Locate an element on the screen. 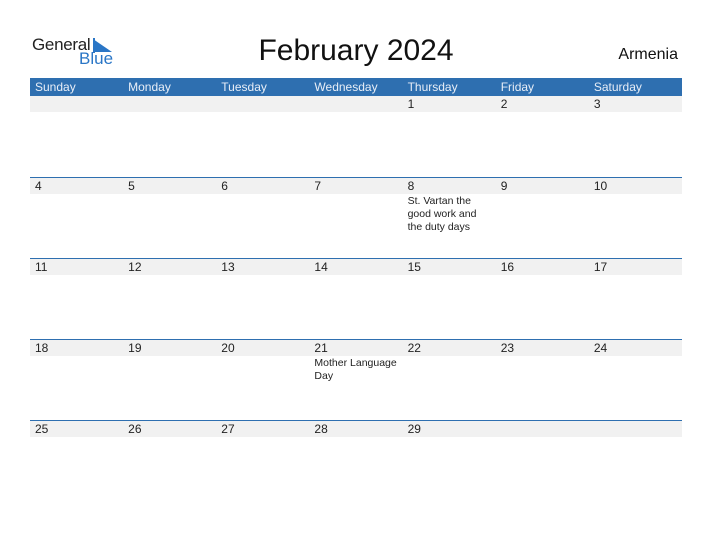  day-number: 19 is located at coordinates (135, 348).